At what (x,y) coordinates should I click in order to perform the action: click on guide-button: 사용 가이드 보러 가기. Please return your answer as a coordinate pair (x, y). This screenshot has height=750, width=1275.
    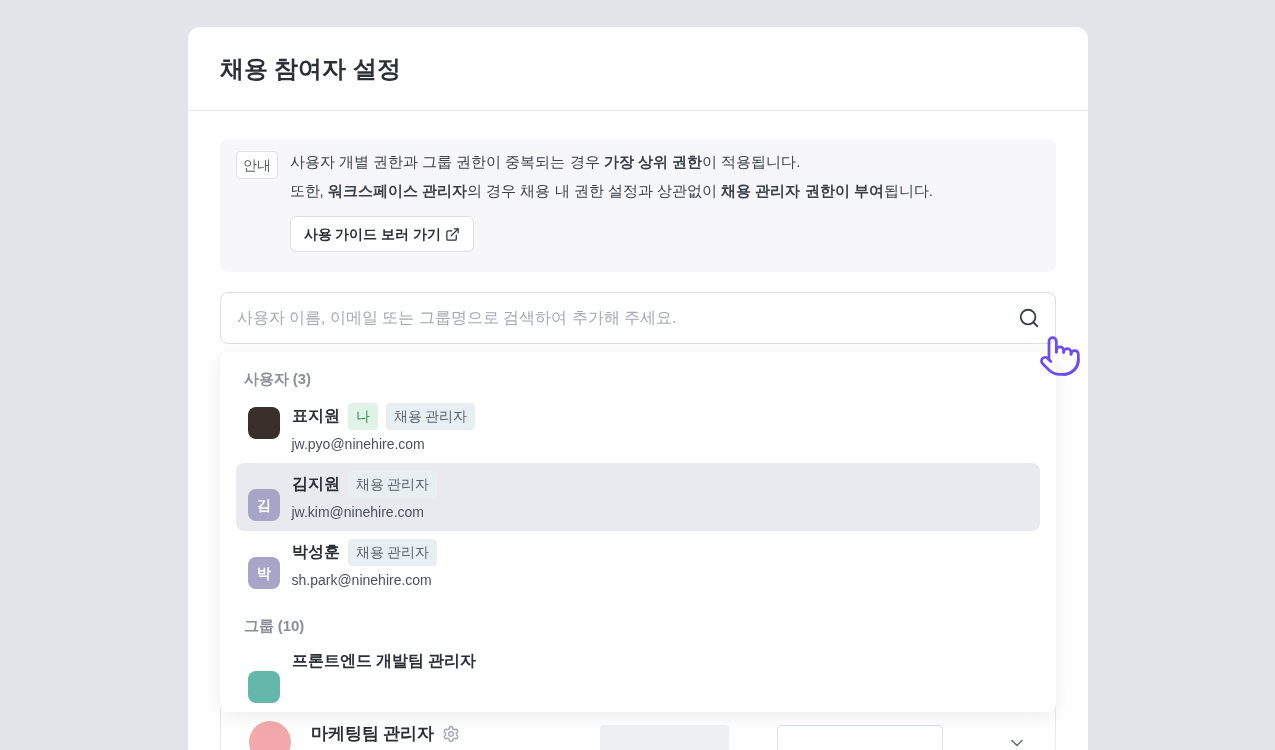
    Looking at the image, I should click on (382, 234).